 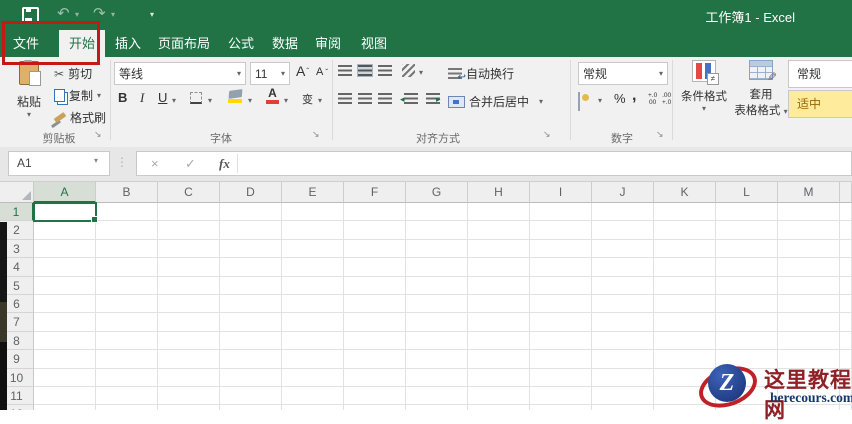 What do you see at coordinates (127, 212) in the screenshot?
I see `cell-B1` at bounding box center [127, 212].